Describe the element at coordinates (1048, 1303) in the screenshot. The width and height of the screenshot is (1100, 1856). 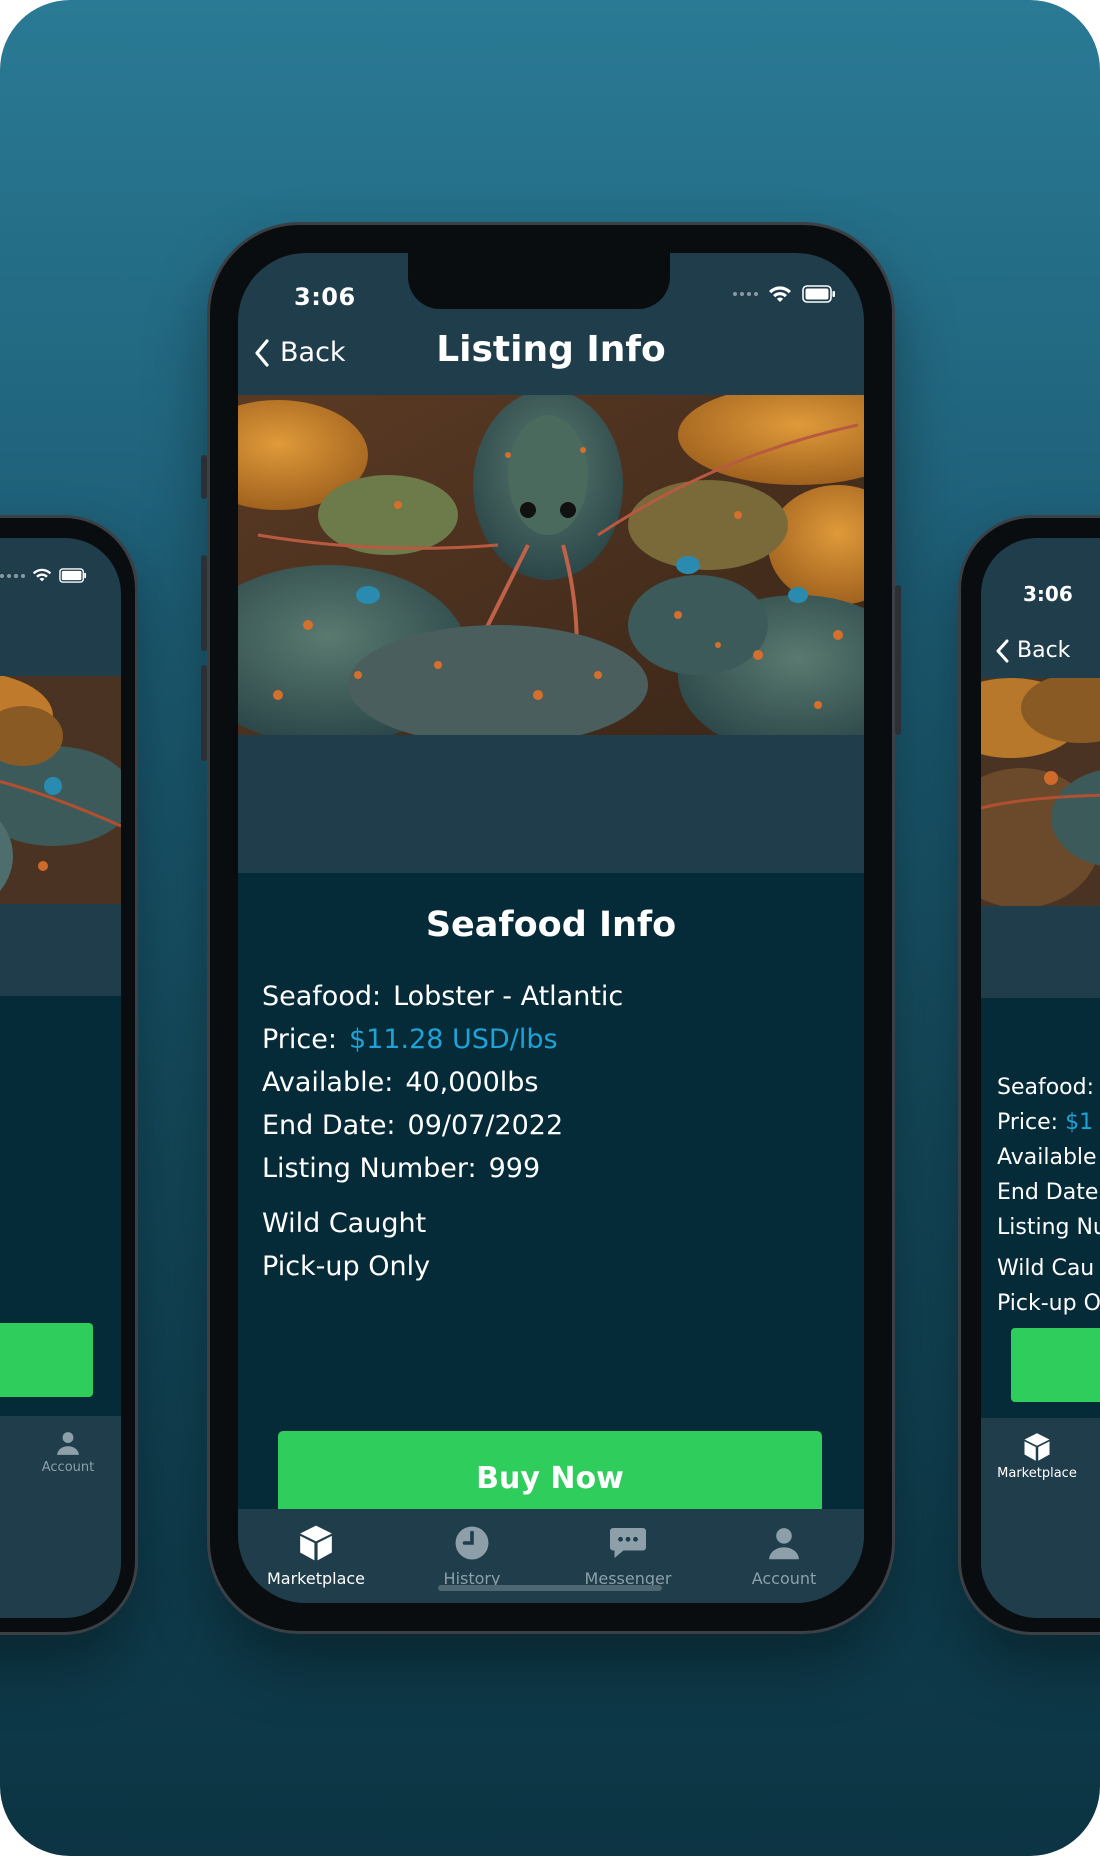
I see `right-attr-2: Pick-up O` at that location.